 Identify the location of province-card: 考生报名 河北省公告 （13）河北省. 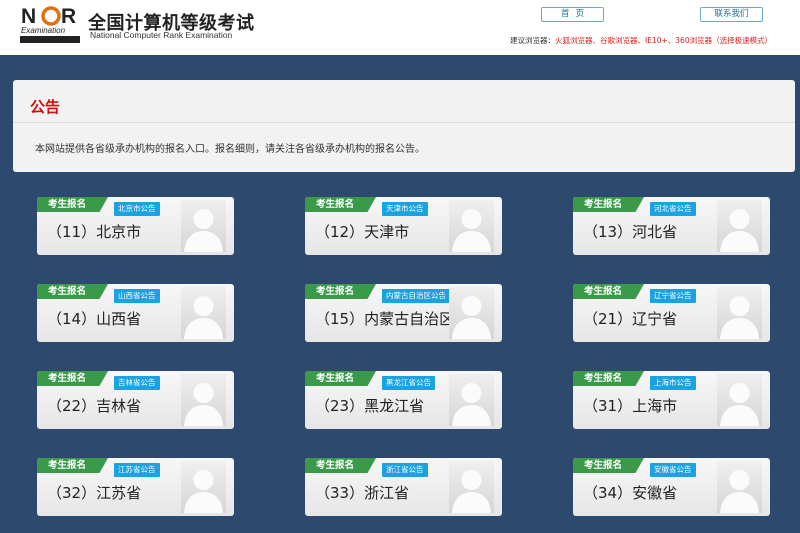
(671, 226).